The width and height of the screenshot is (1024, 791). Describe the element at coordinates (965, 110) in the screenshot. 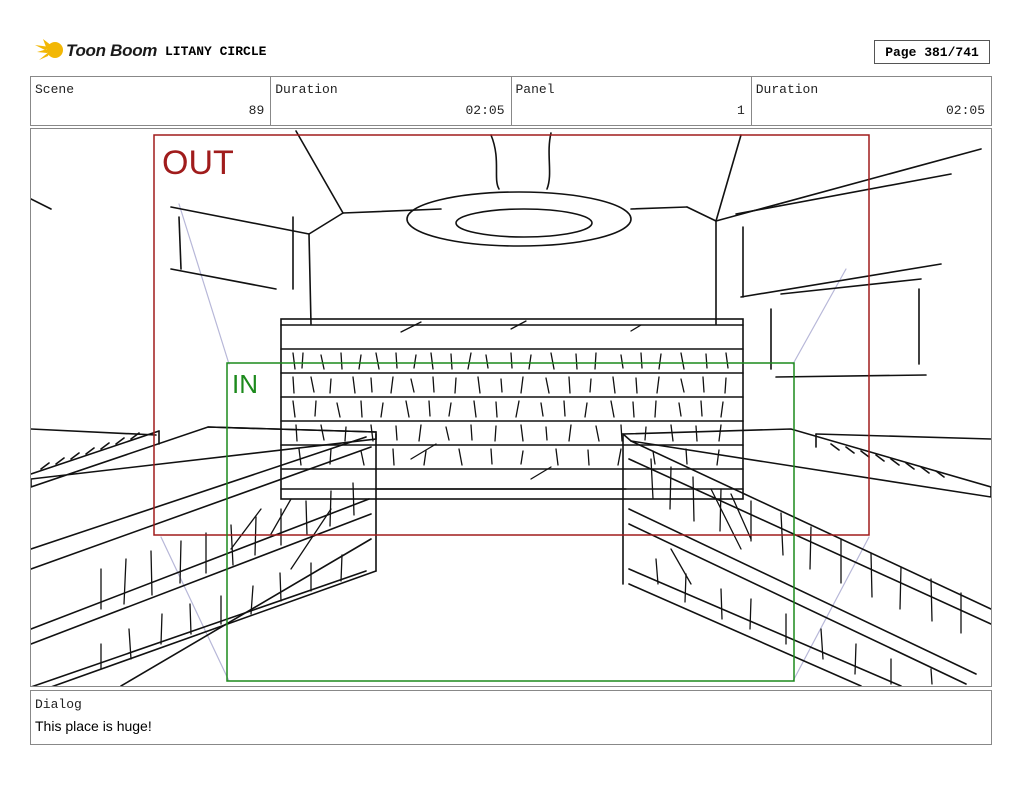

I see `panel-duration-value: 02:05` at that location.